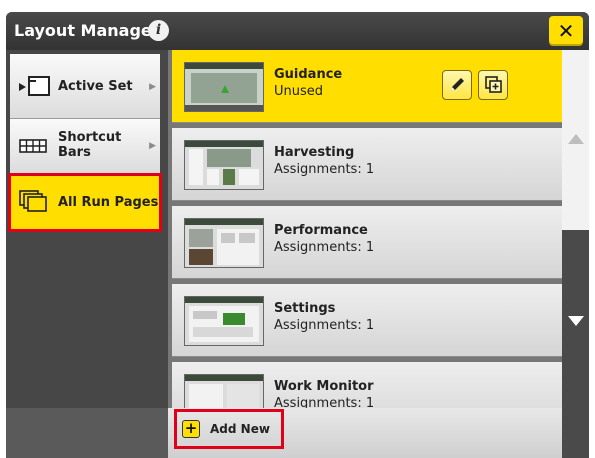 This screenshot has width=595, height=458. I want to click on sidebar-item-active-set: Active Set ▶, so click(85, 86).